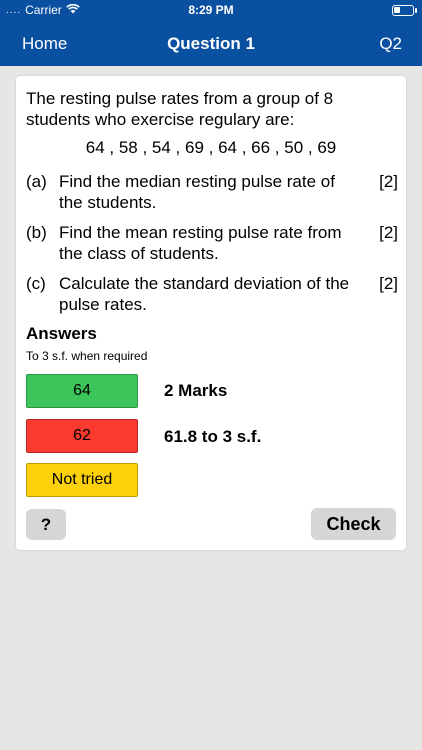  Describe the element at coordinates (82, 436) in the screenshot. I see `answer-b-button: 62` at that location.